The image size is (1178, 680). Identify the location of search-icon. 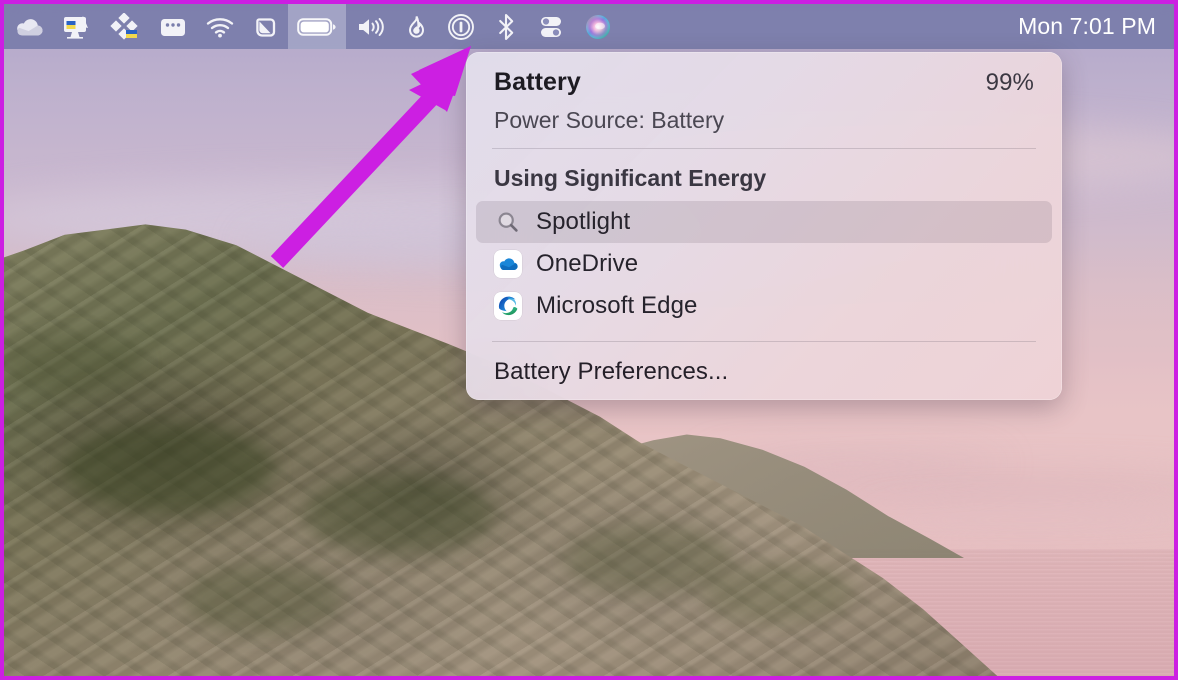
(508, 222).